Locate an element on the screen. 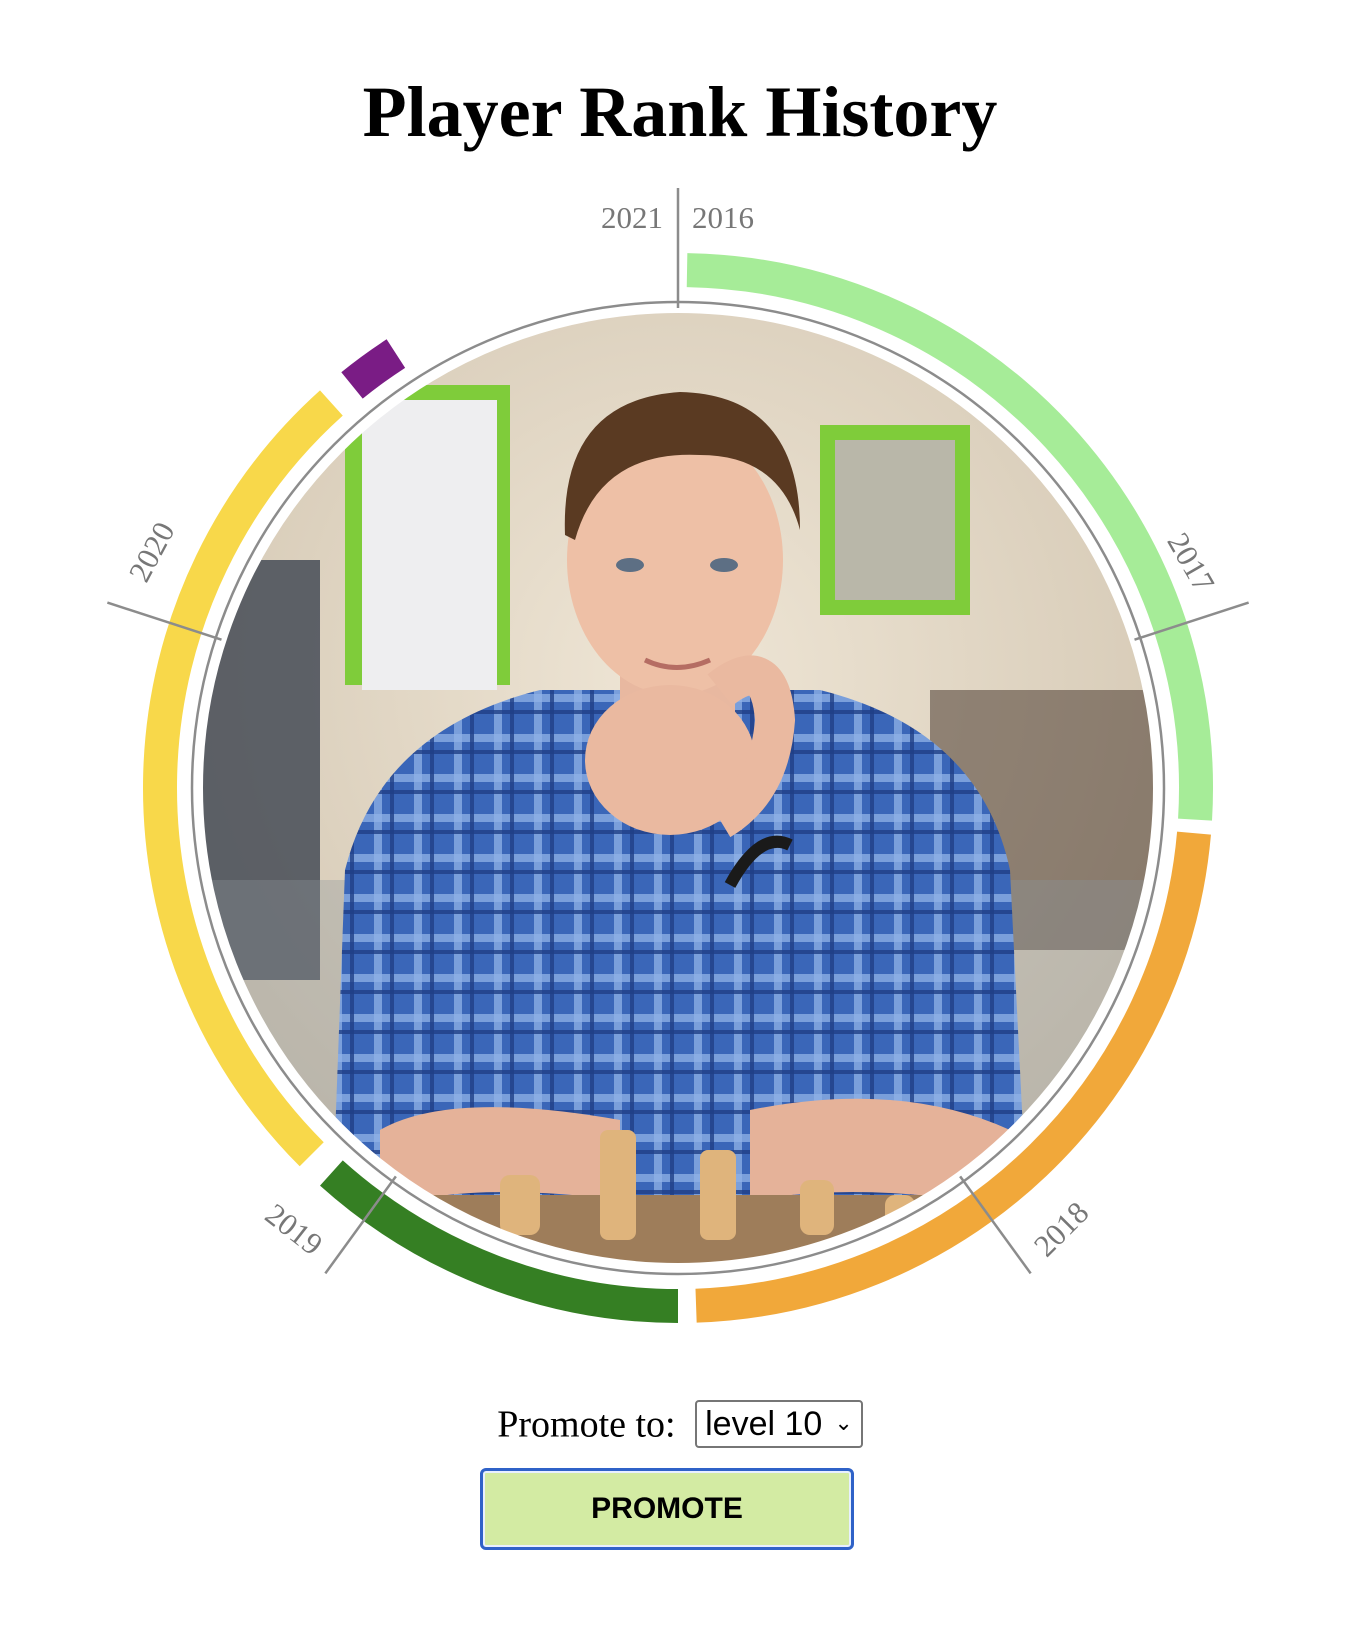 Image resolution: width=1360 pixels, height=1632 pixels. year-label-2018: 2018 is located at coordinates (1061, 1229).